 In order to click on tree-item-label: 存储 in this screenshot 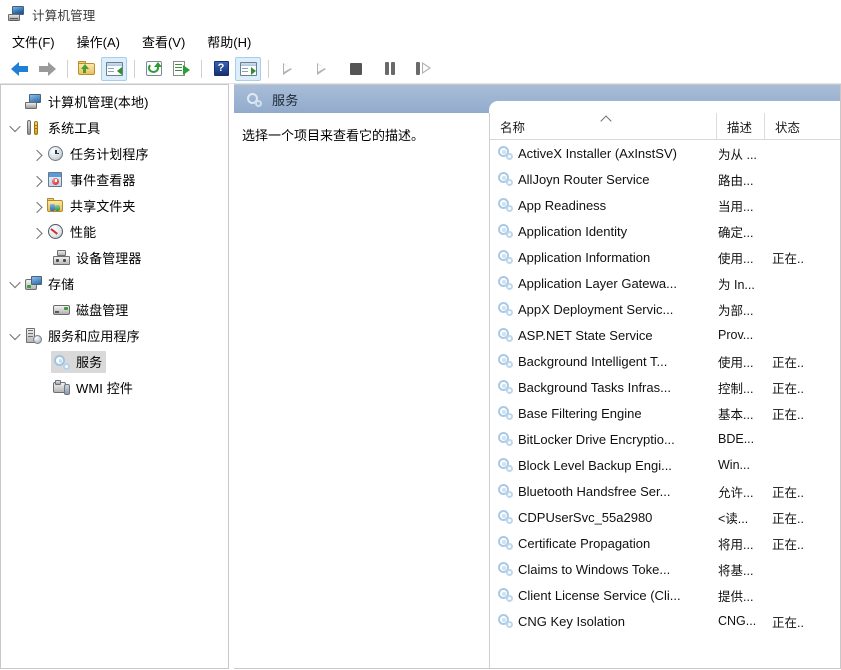, I will do `click(61, 284)`.